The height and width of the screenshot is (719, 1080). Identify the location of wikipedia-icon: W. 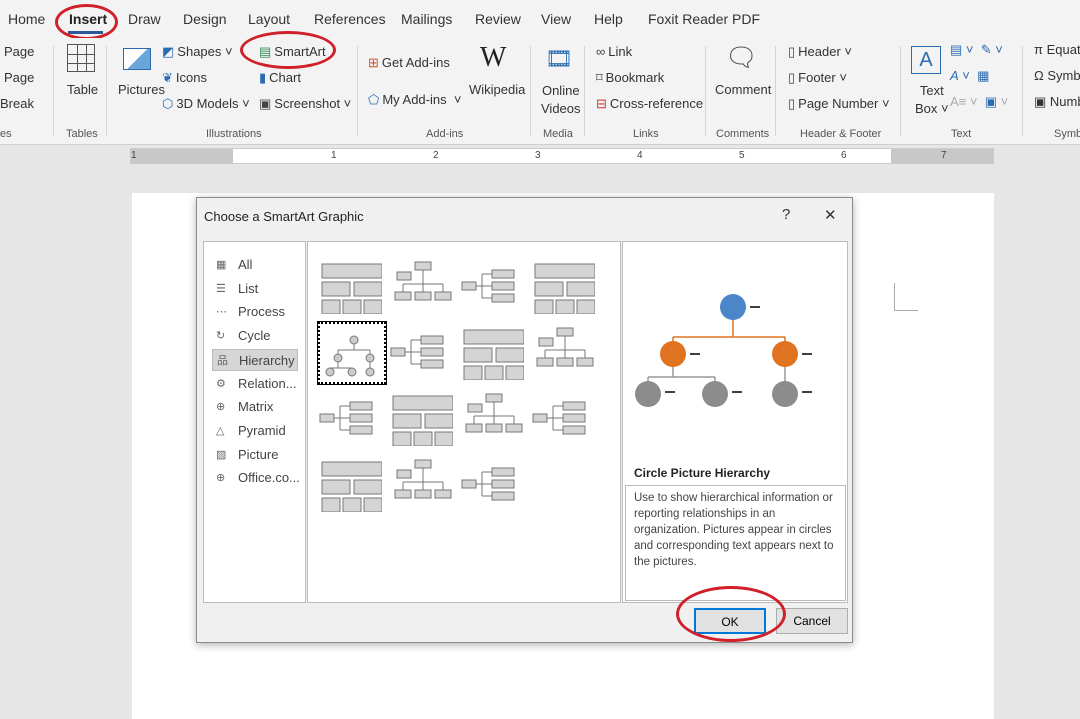
(493, 57).